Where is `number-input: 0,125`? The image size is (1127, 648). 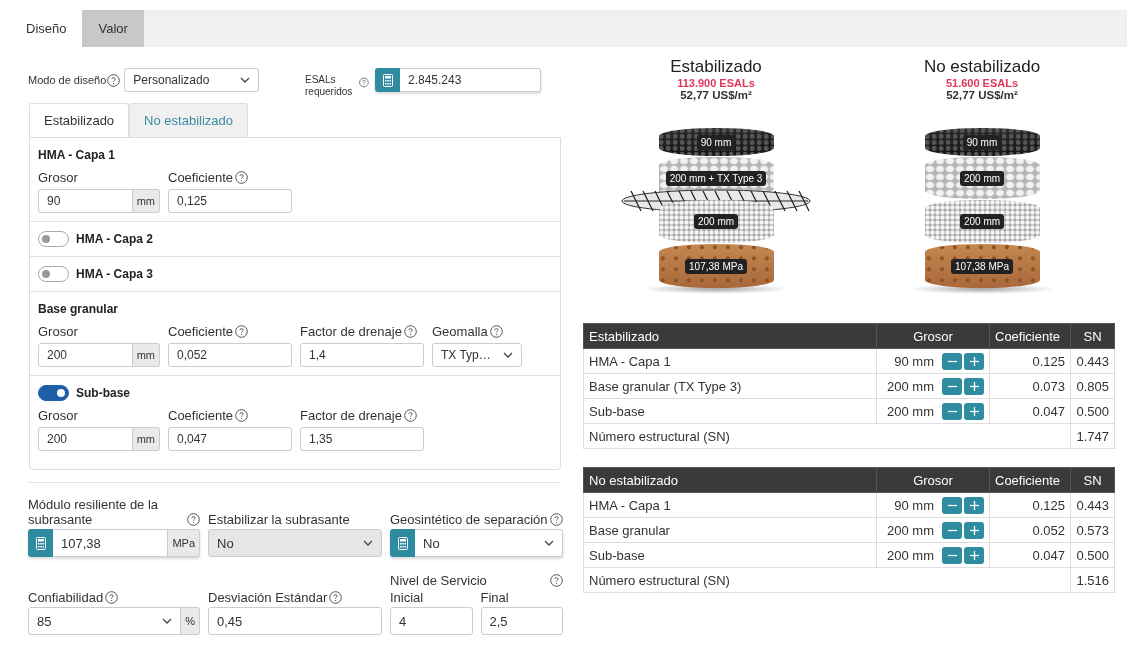 number-input: 0,125 is located at coordinates (230, 201).